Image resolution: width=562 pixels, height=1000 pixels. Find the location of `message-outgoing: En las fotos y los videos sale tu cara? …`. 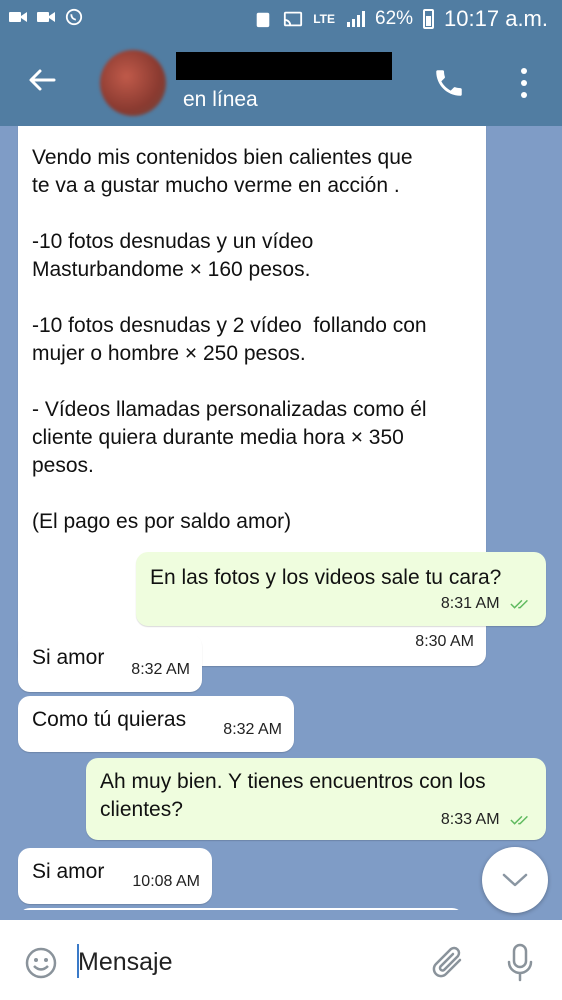

message-outgoing: En las fotos y los videos sale tu cara? … is located at coordinates (341, 589).